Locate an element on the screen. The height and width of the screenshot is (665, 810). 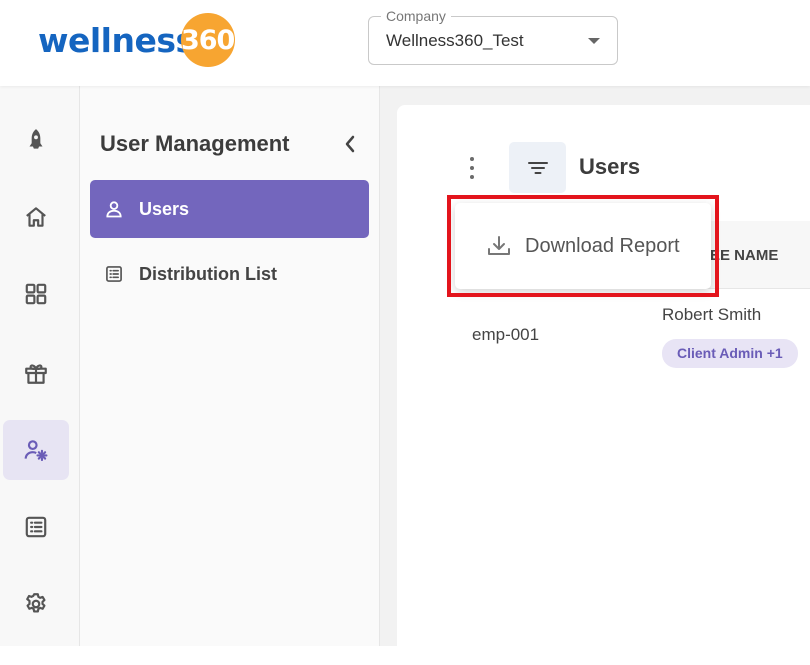
company-label: Company is located at coordinates (416, 16).